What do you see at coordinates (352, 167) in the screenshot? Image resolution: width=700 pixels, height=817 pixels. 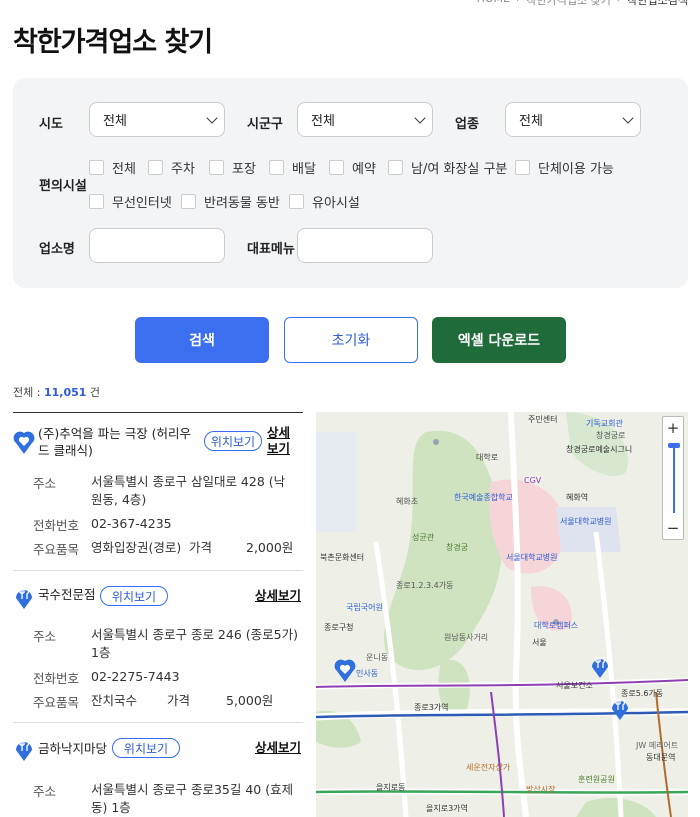 I see `amenity-reservation-checkbox: 예약` at bounding box center [352, 167].